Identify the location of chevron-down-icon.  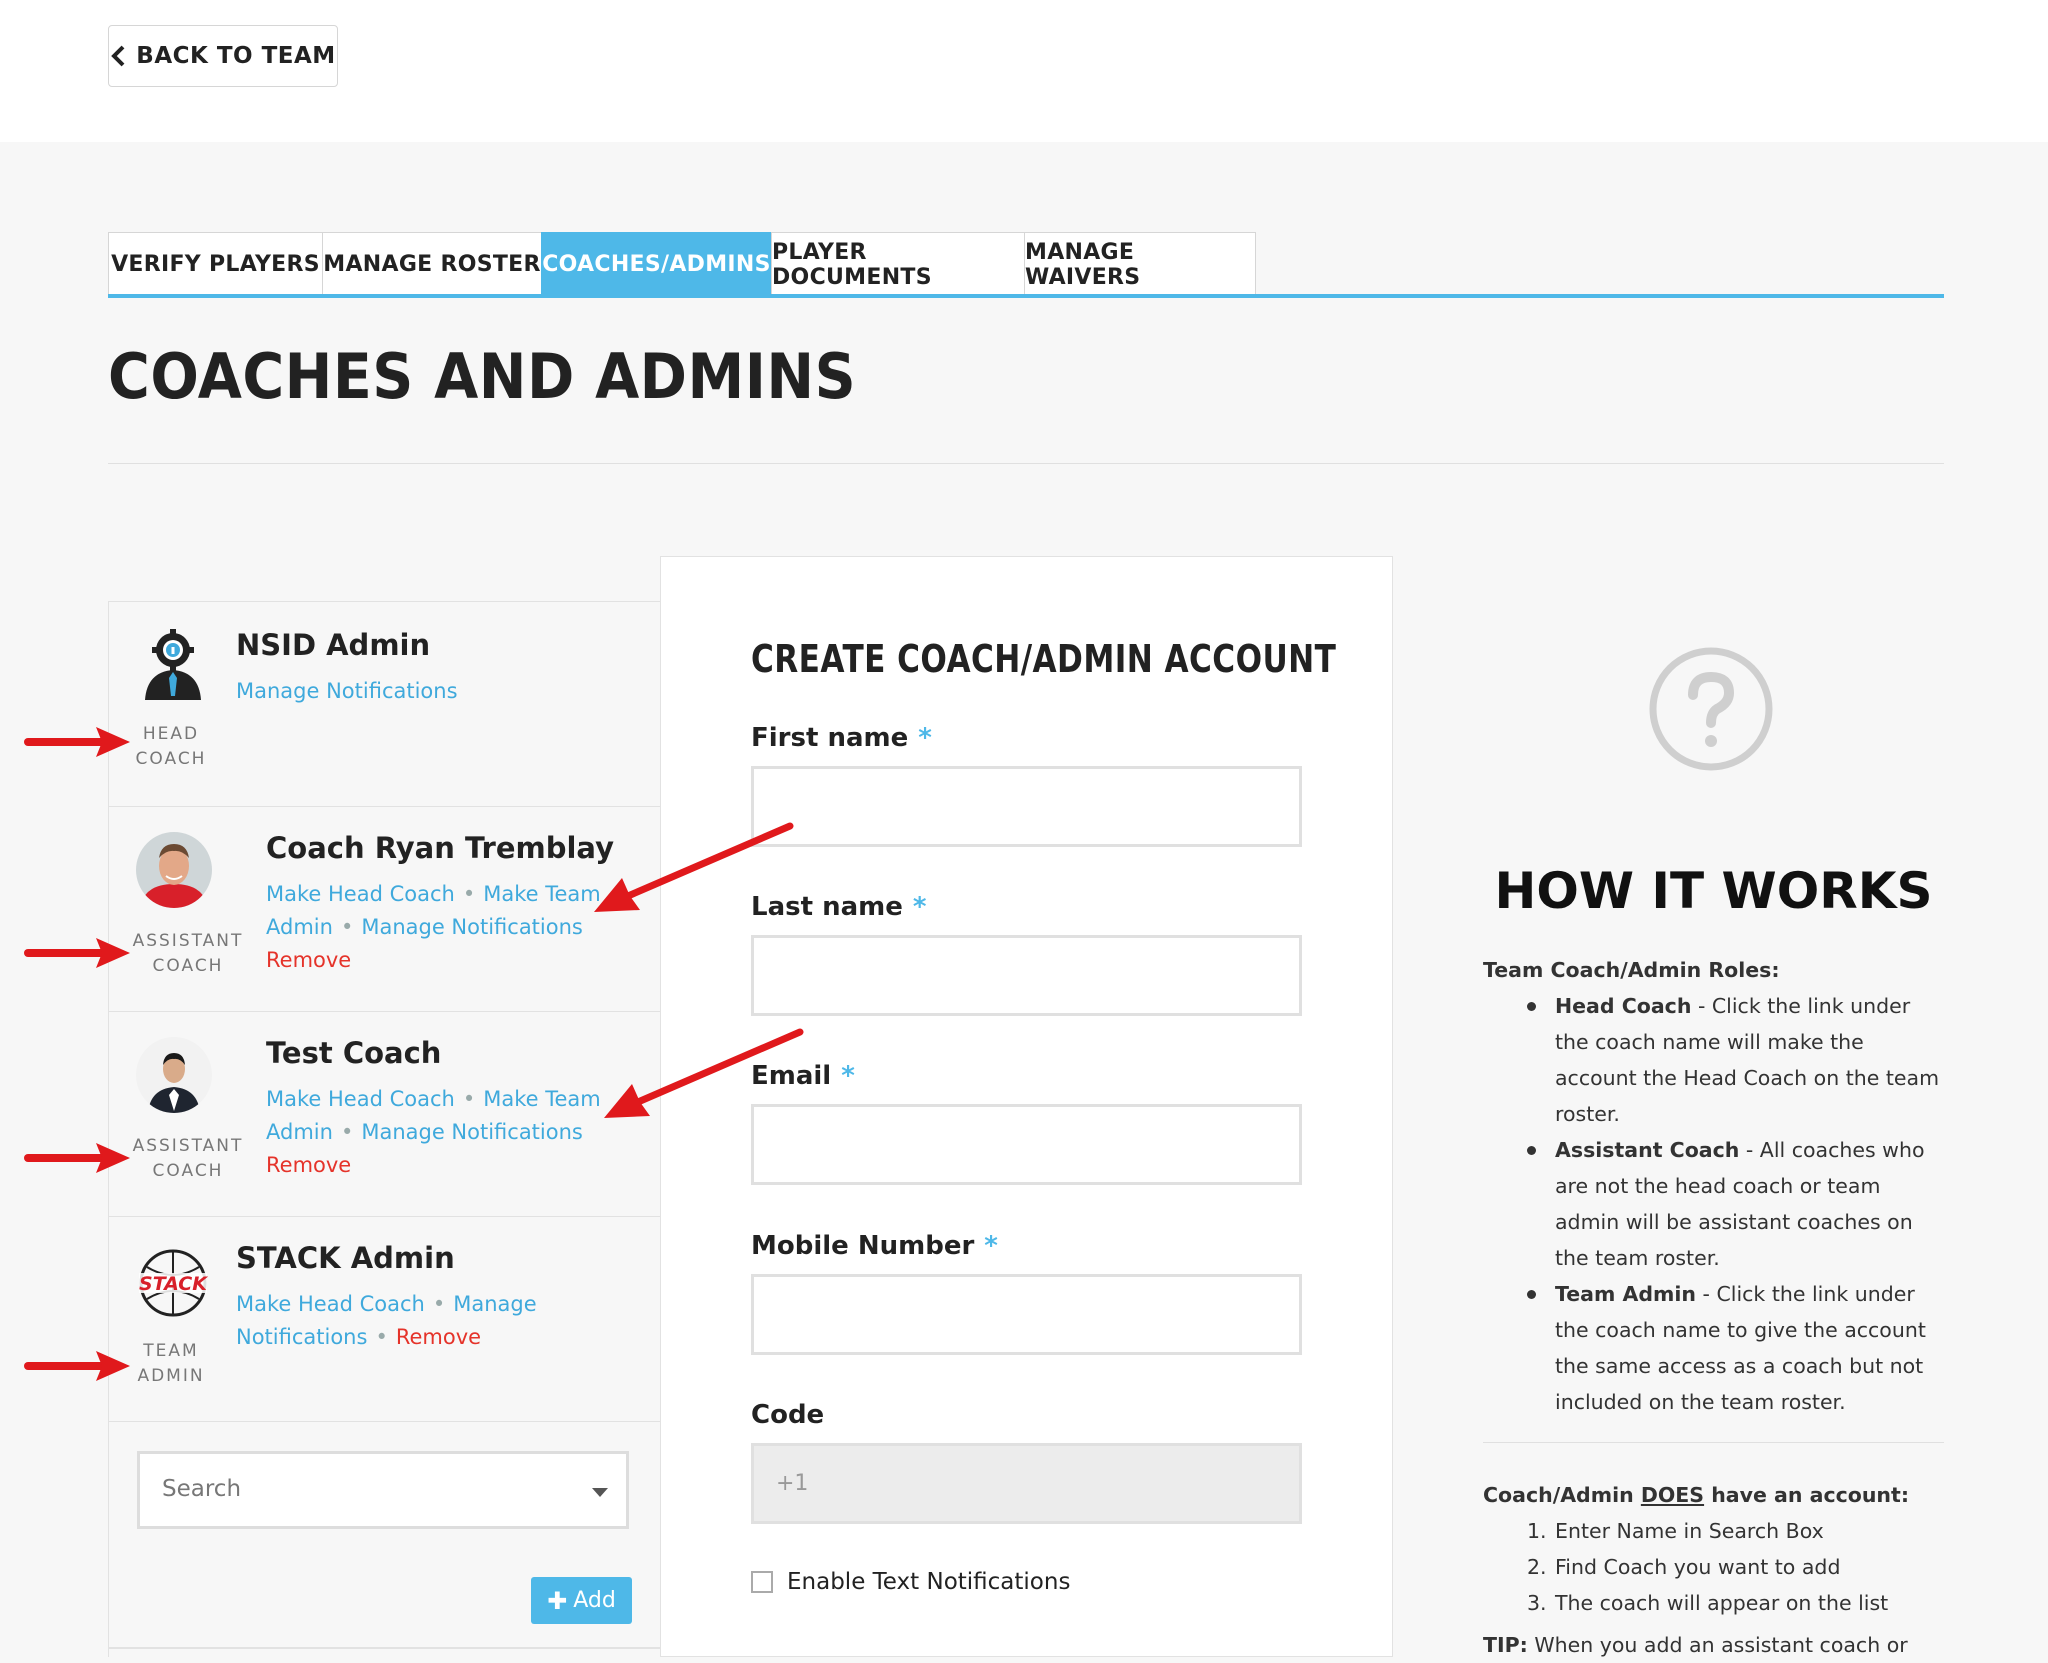
(600, 1492).